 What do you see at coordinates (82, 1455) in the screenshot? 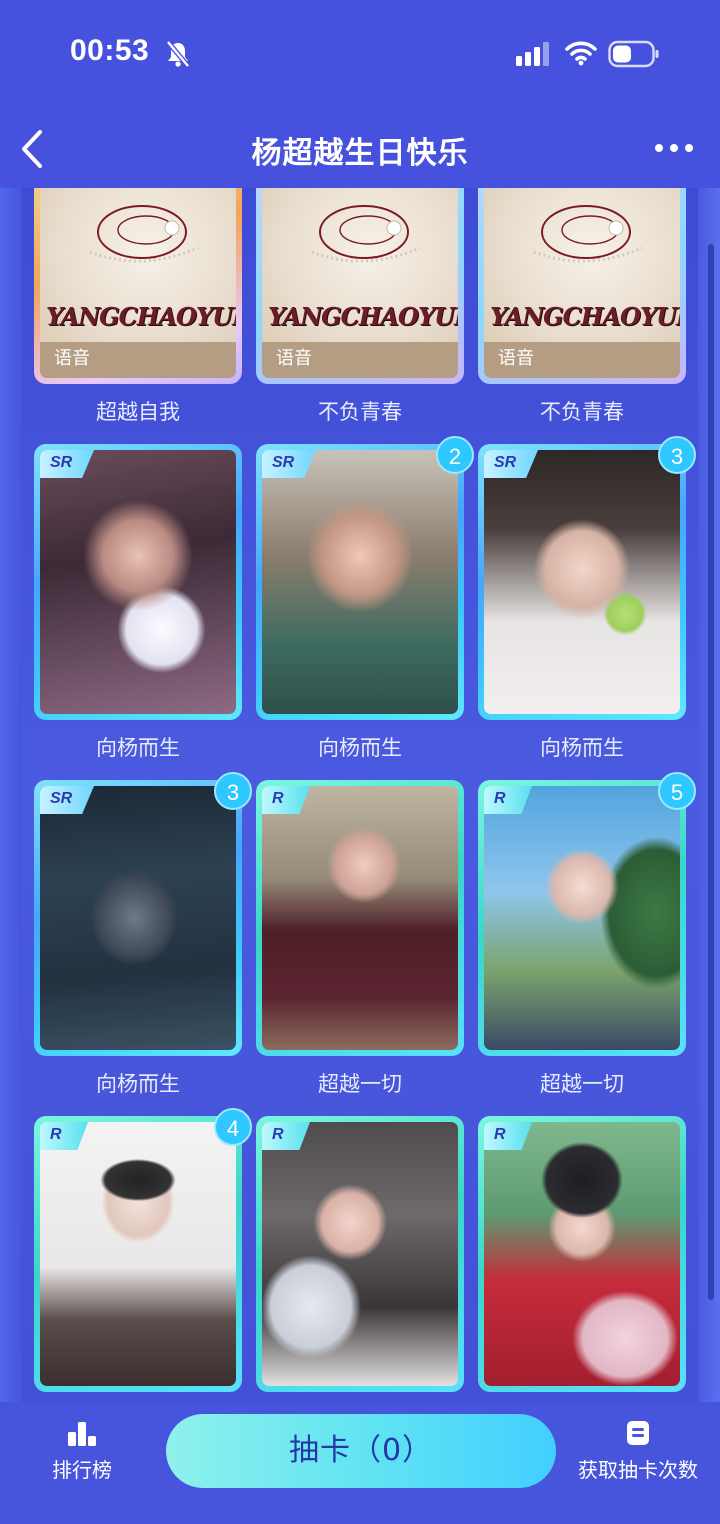
I see `leaderboard-button: 排行榜` at bounding box center [82, 1455].